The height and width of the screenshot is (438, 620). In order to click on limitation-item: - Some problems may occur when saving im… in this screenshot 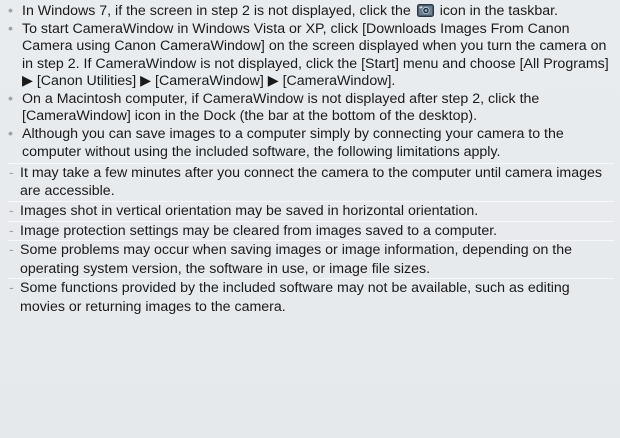, I will do `click(311, 259)`.